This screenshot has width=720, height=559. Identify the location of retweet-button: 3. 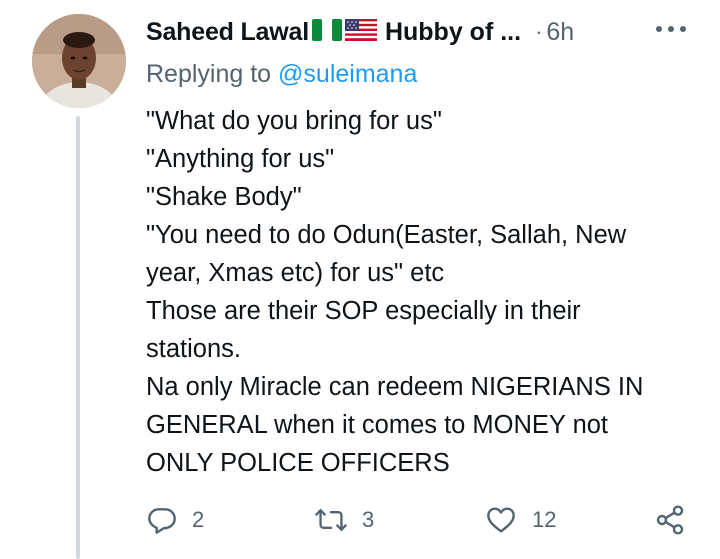
(344, 520).